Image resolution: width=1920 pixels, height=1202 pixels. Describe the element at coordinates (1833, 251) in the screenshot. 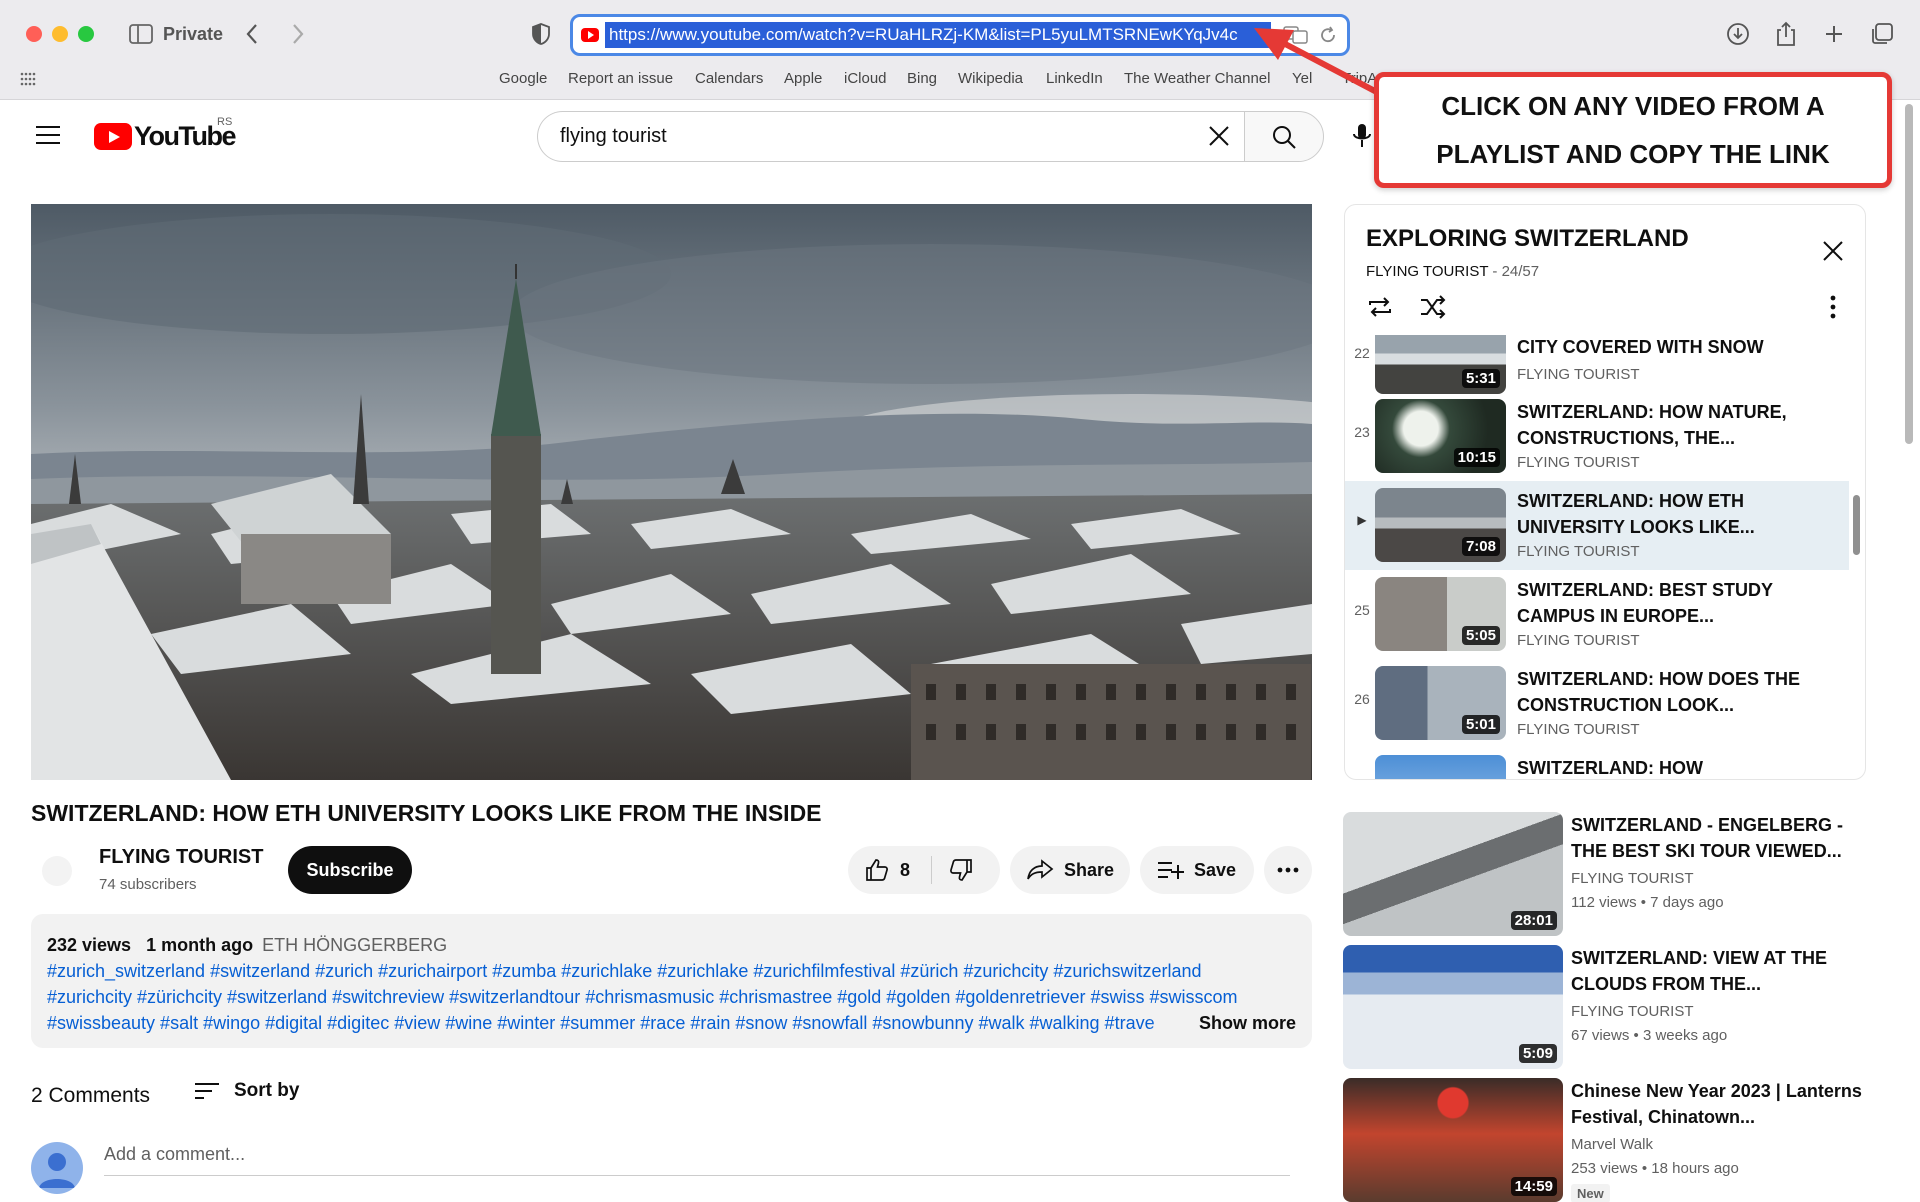

I see `close-playlist-icon` at that location.